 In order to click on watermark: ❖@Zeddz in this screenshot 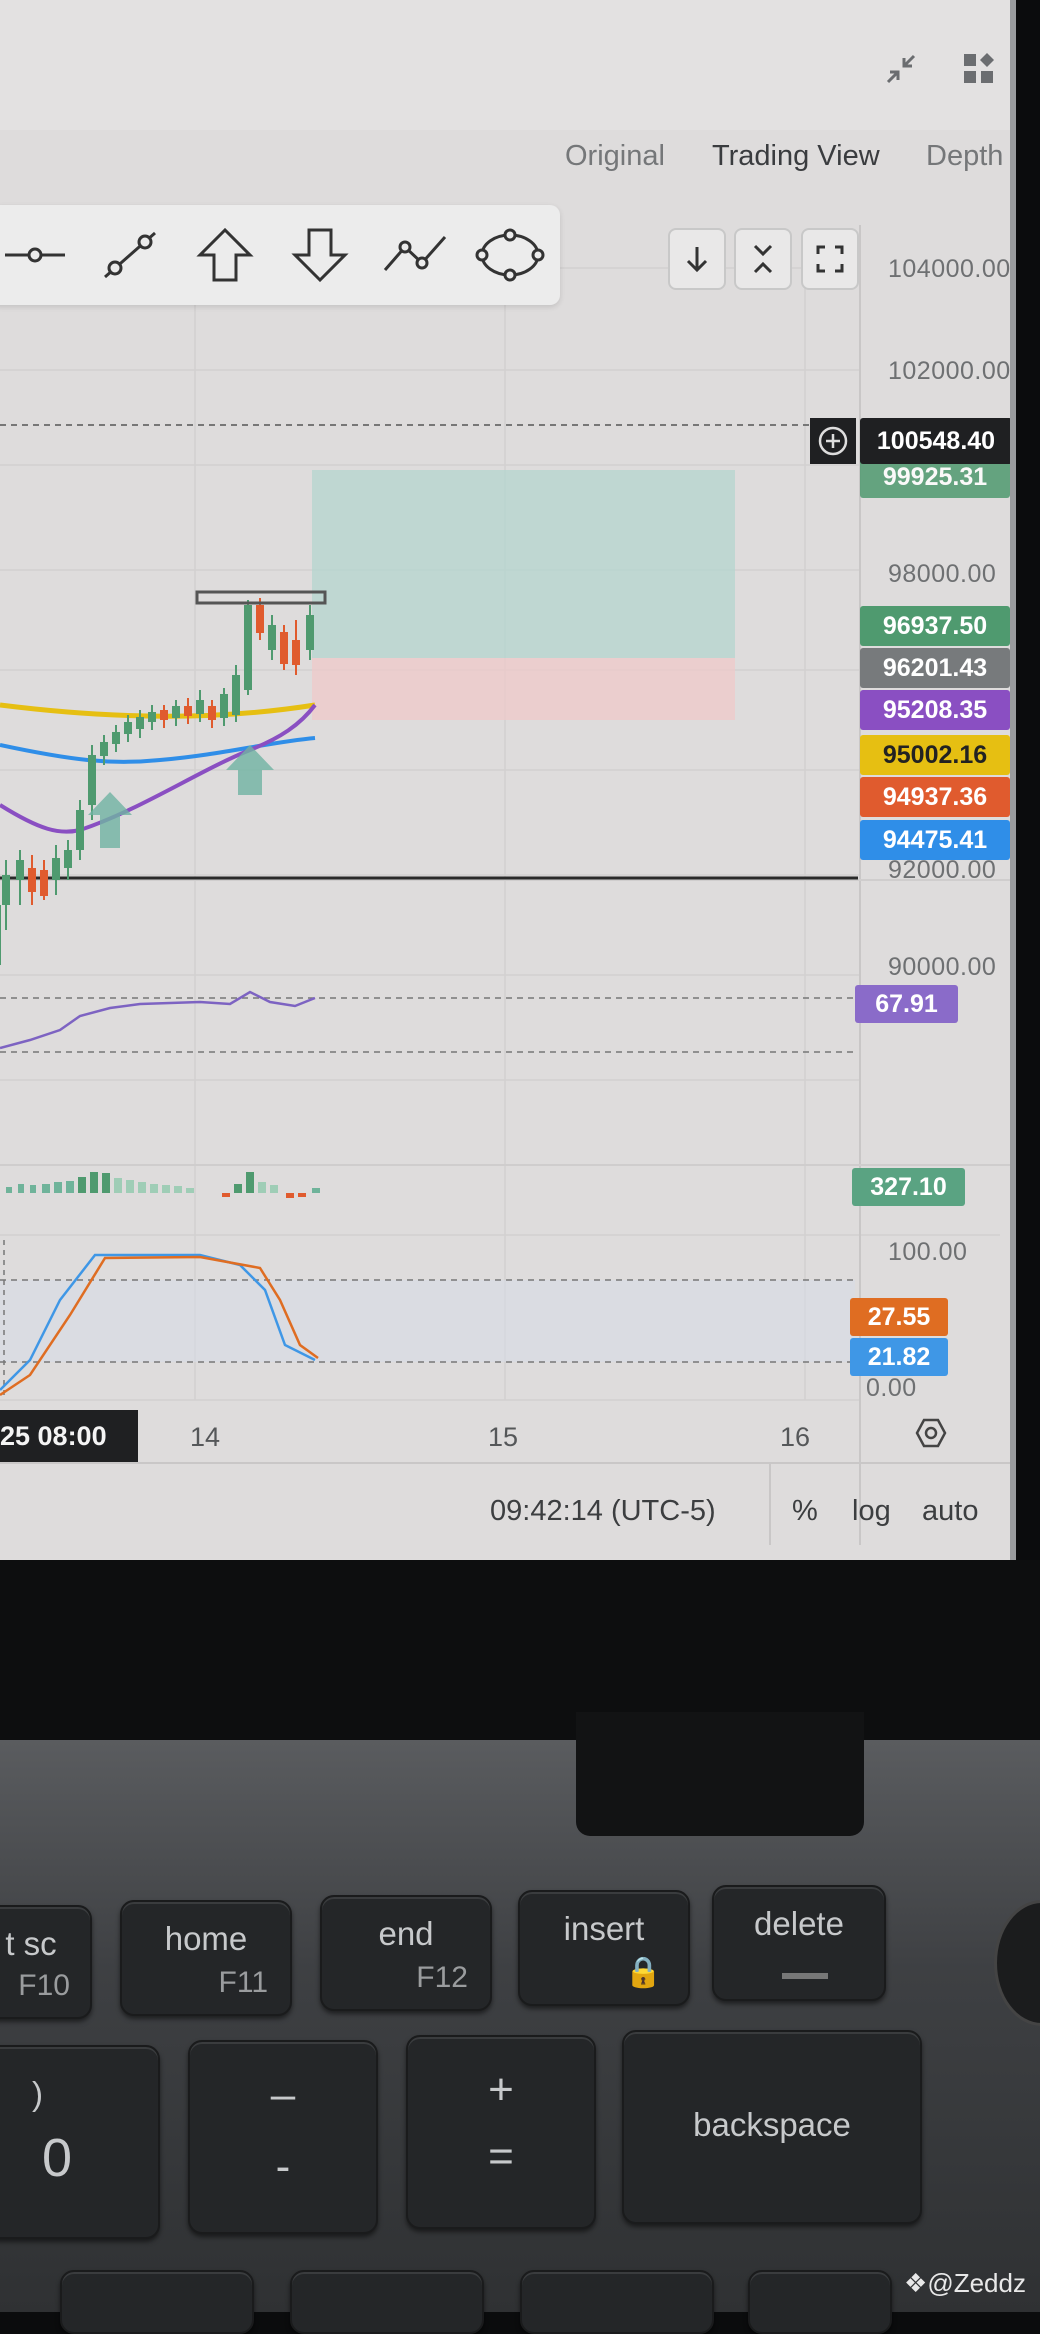, I will do `click(965, 2283)`.